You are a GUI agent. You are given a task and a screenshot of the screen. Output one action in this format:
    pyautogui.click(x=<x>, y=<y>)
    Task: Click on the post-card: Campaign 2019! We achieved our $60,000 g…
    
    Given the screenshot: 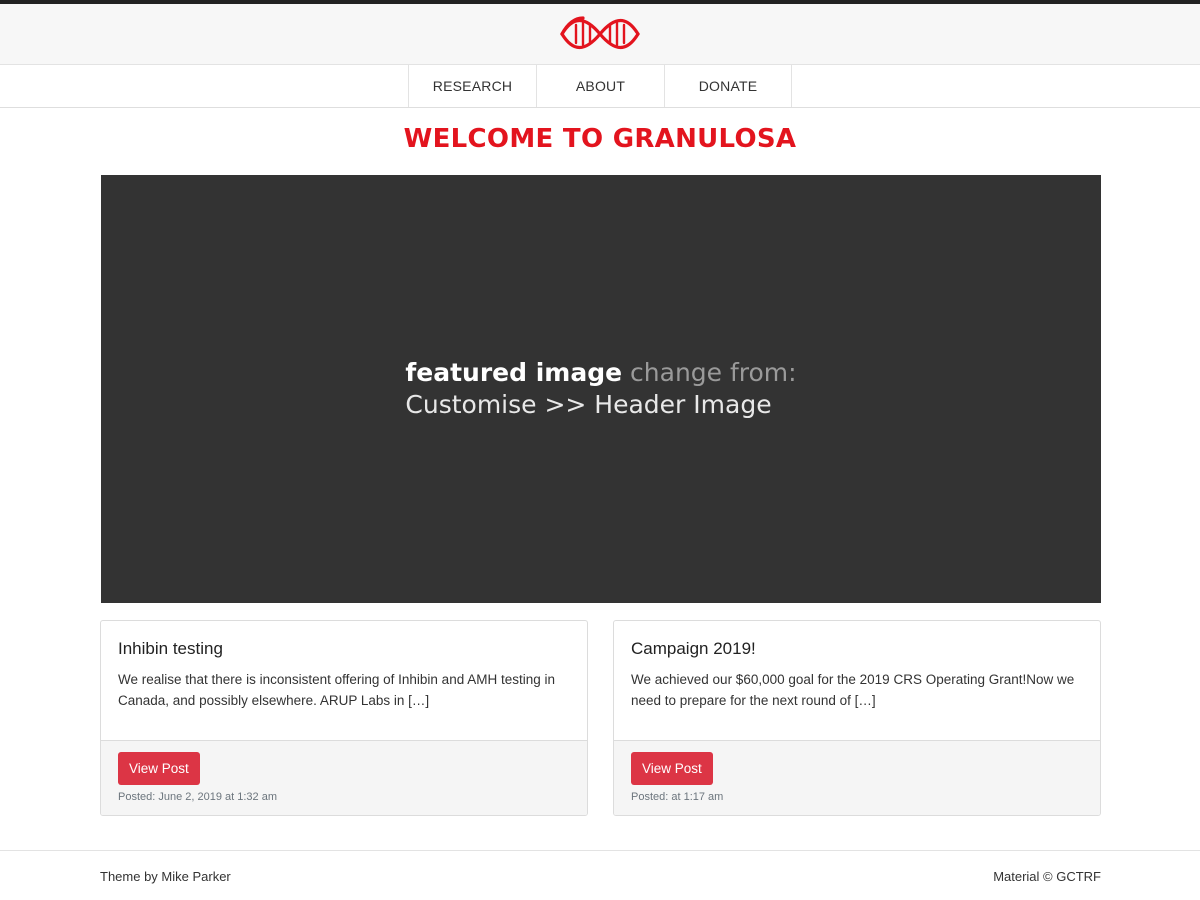 What is the action you would take?
    pyautogui.click(x=857, y=718)
    